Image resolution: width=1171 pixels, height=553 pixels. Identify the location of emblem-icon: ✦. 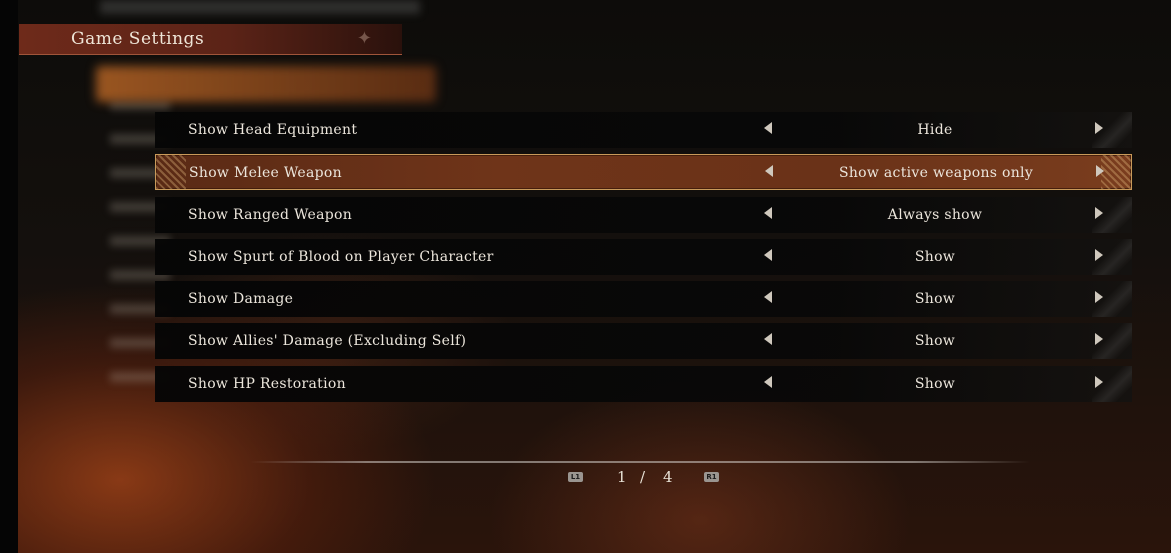
(364, 38).